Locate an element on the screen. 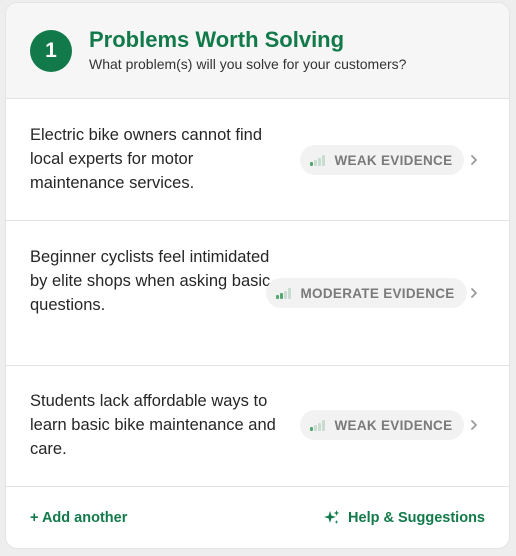 Image resolution: width=516 pixels, height=556 pixels. sparkle-icon is located at coordinates (332, 517).